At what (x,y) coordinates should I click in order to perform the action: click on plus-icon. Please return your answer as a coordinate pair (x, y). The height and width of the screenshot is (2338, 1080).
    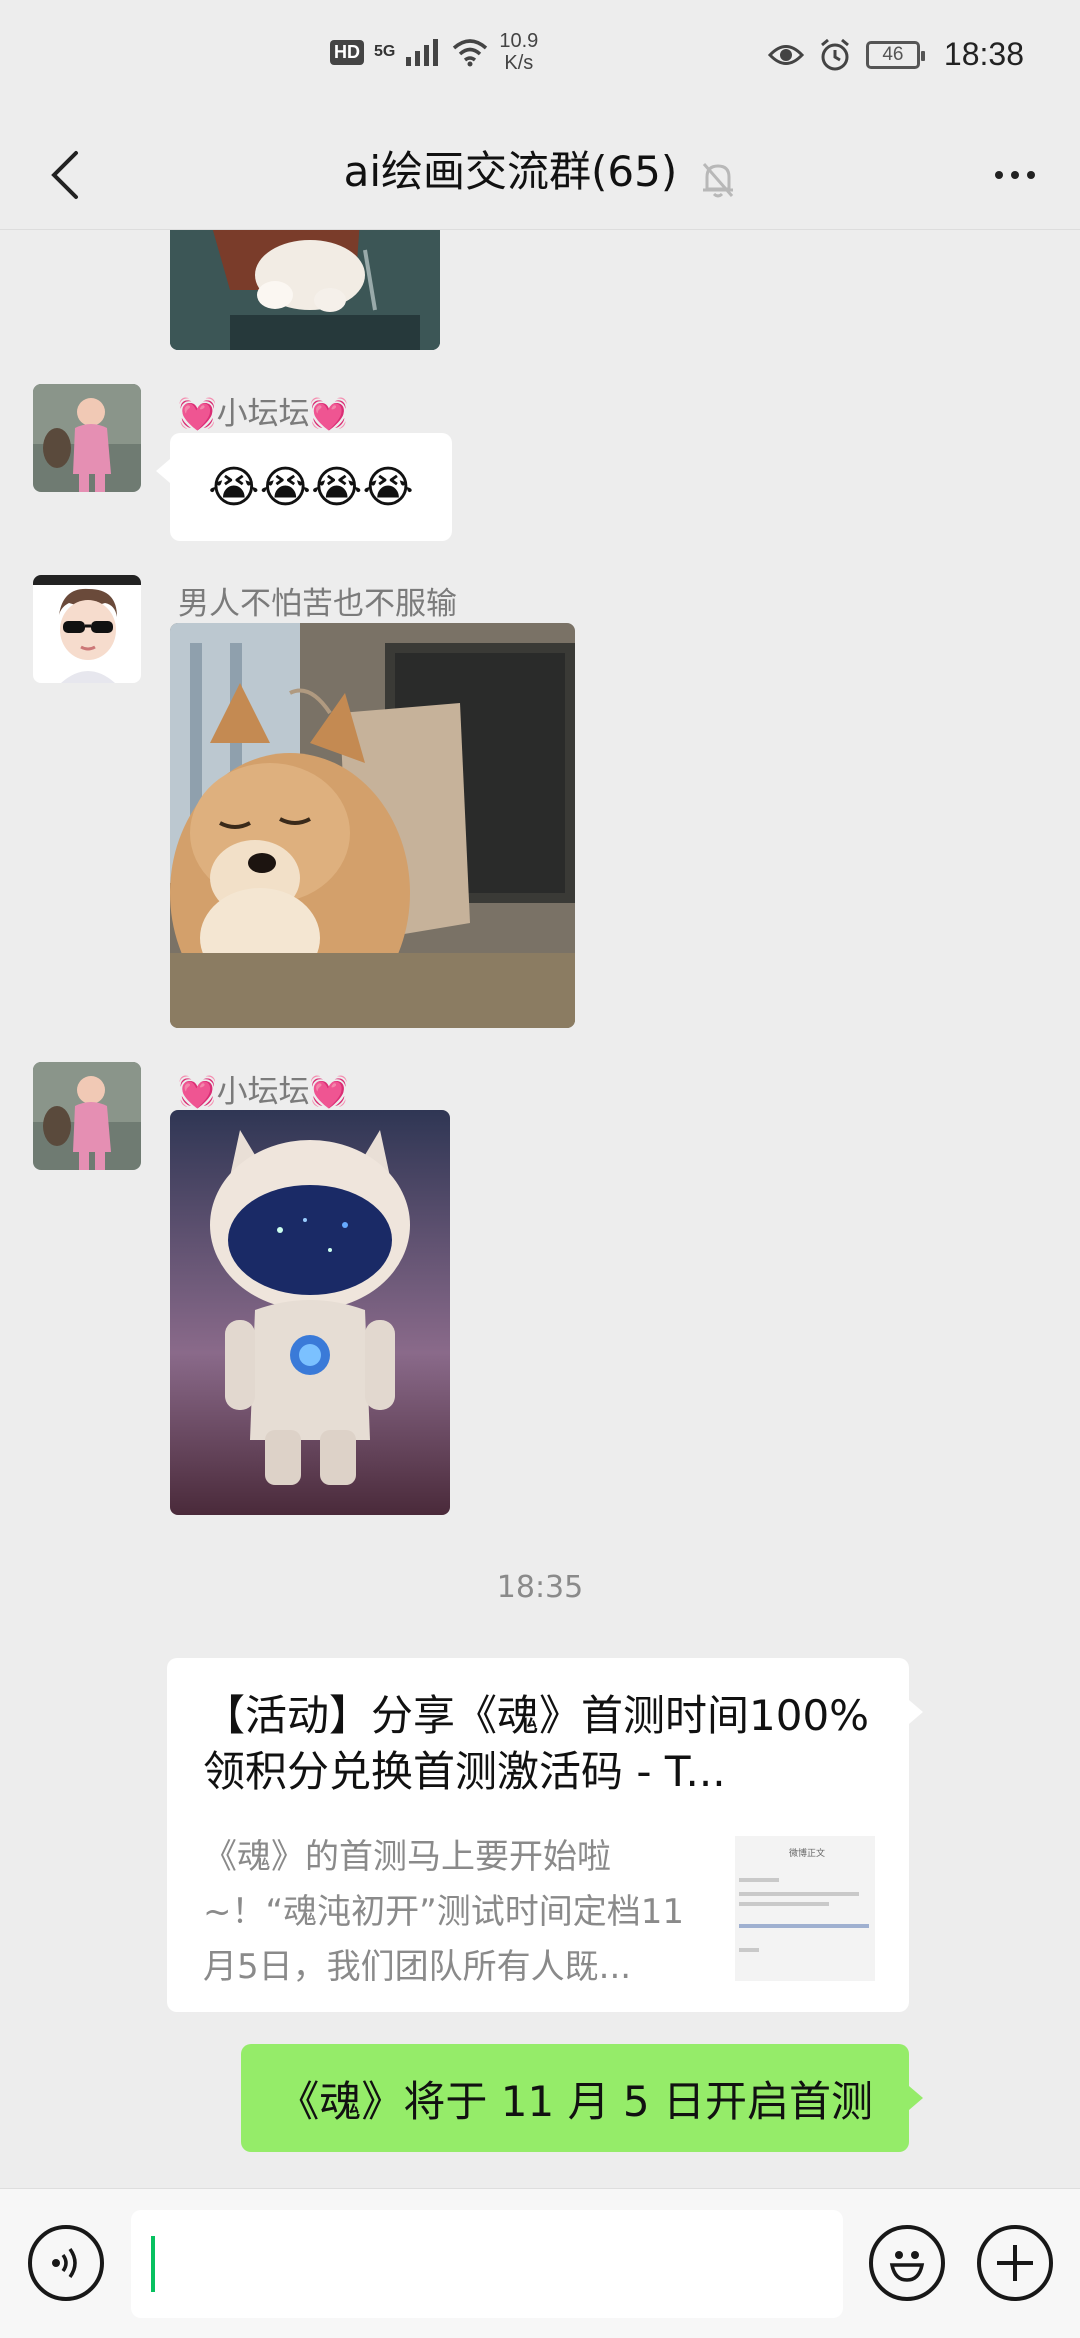
    Looking at the image, I should click on (1015, 2263).